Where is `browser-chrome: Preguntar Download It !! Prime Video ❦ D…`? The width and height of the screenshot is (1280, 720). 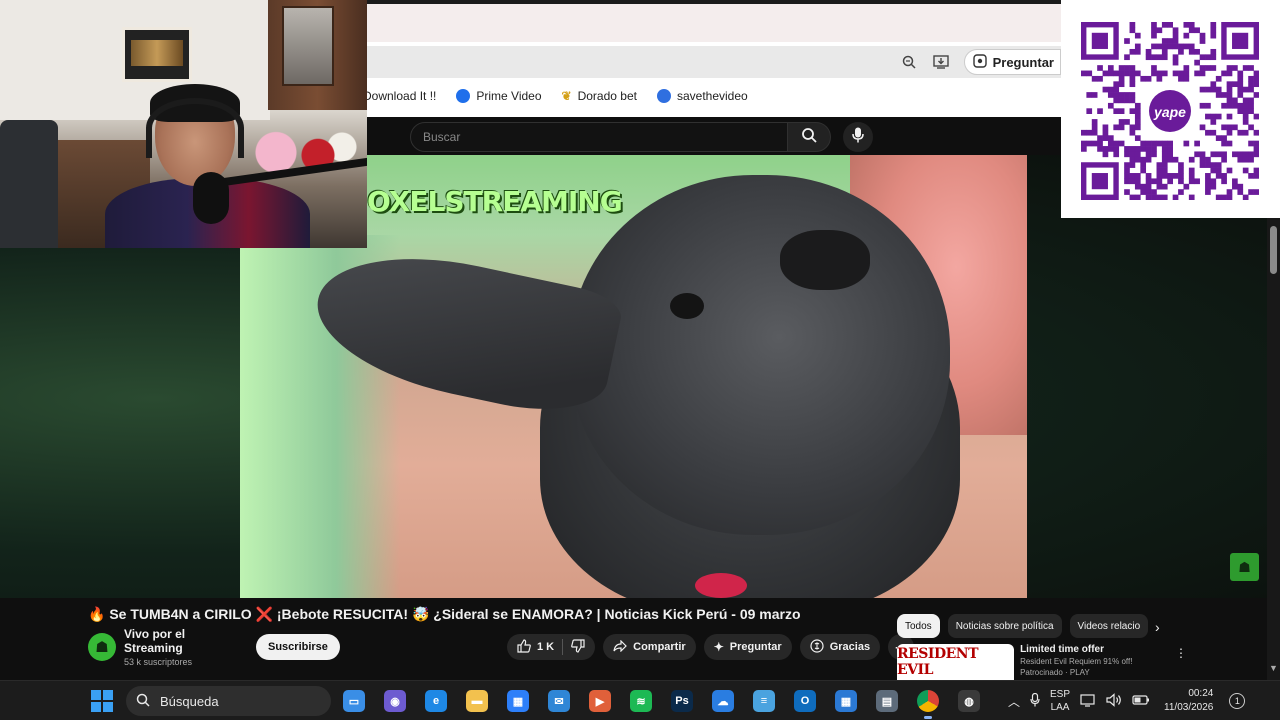
browser-chrome: Preguntar Download It !! Prime Video ❦ D… is located at coordinates (712, 58).